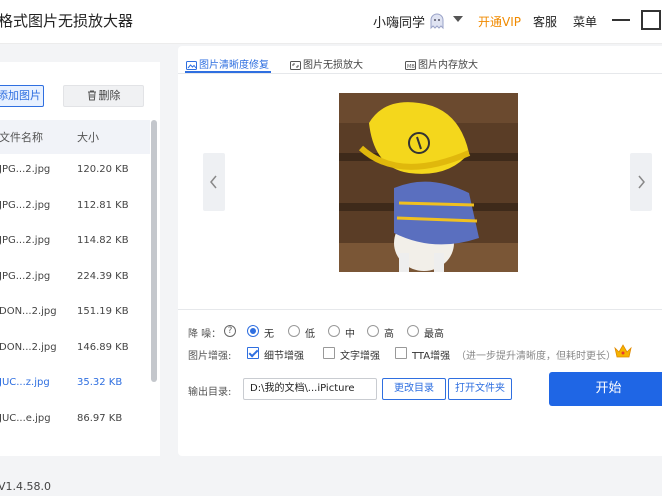 This screenshot has width=662, height=496. I want to click on delete-button: 删除, so click(103, 96).